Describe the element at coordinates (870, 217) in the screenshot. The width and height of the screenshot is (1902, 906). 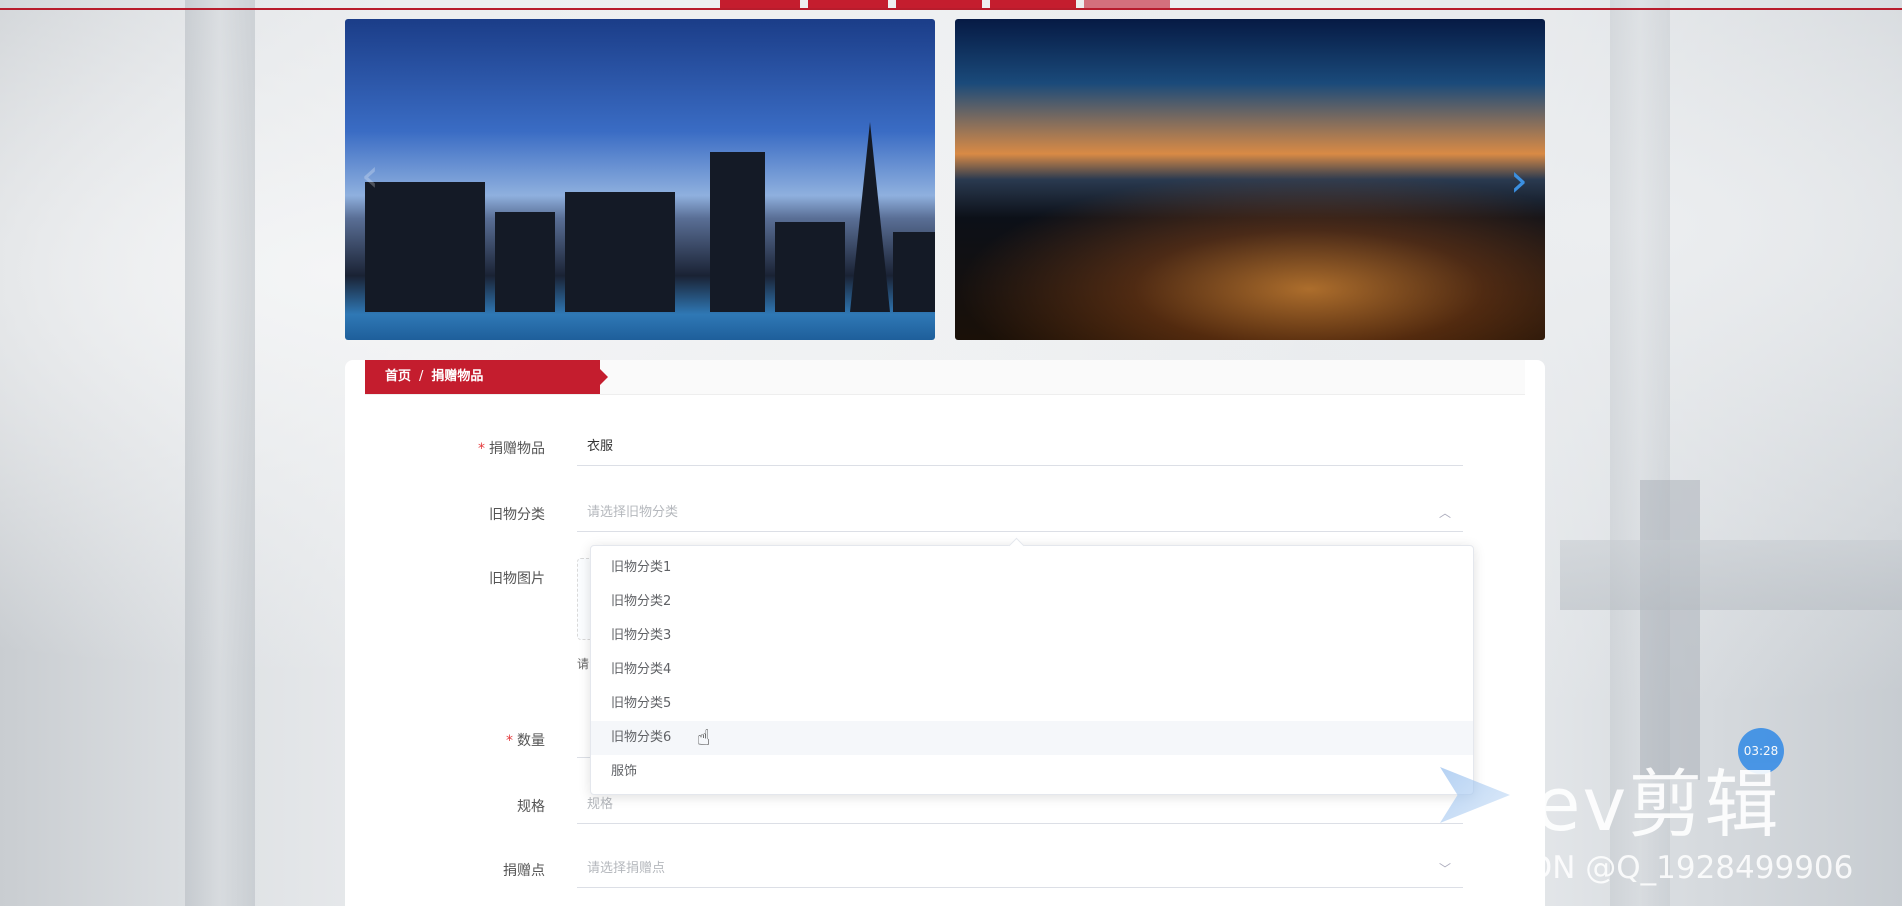
I see `skyline-pyramid-tower` at that location.